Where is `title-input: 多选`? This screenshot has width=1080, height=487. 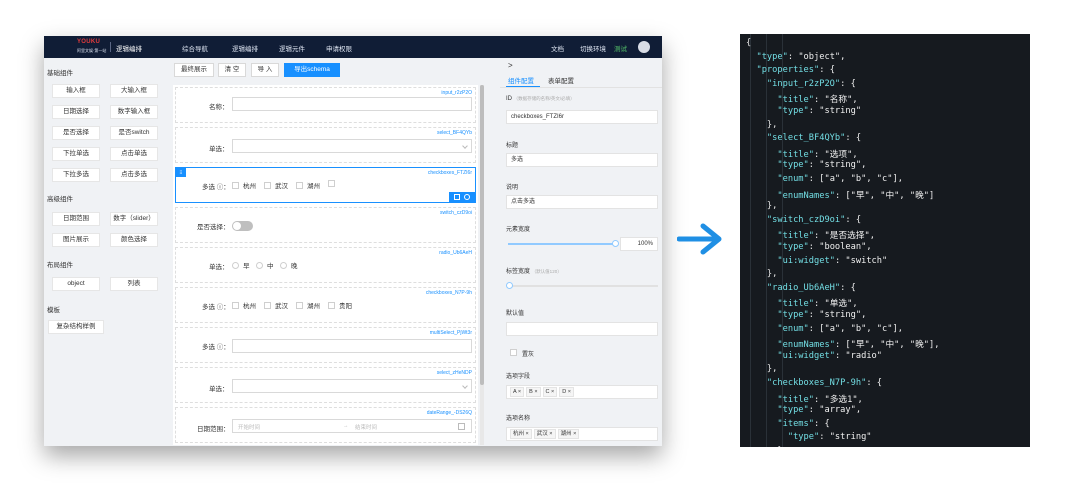 title-input: 多选 is located at coordinates (582, 160).